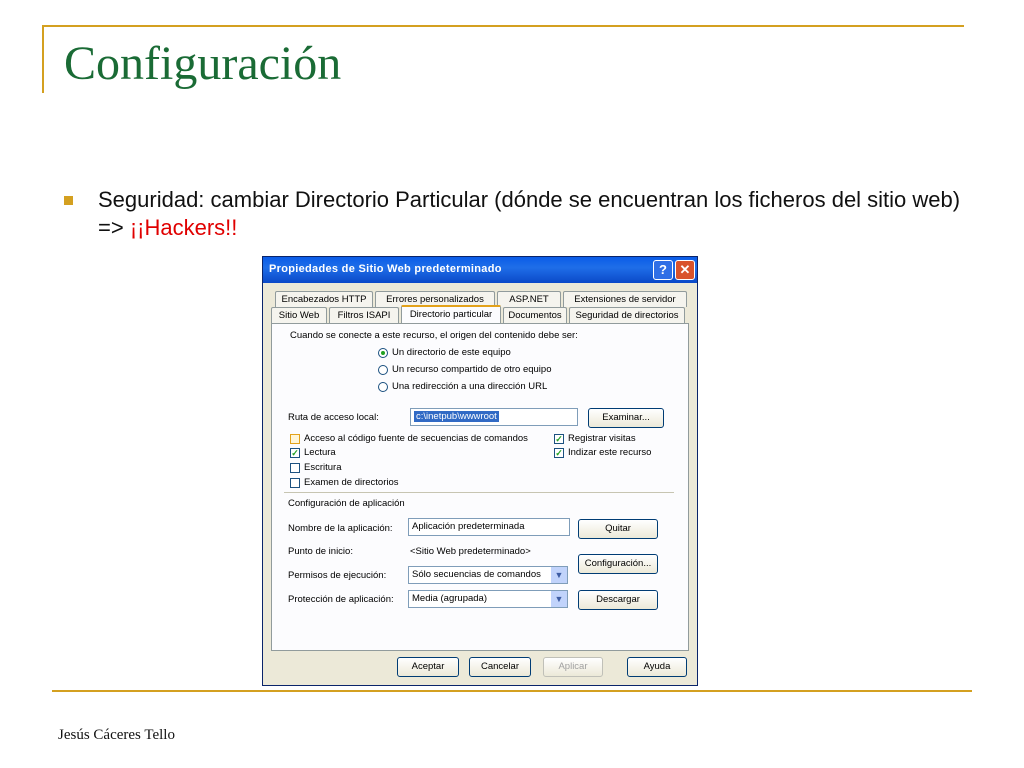  What do you see at coordinates (116, 735) in the screenshot?
I see `footer-author: Jesús Cáceres Tello` at bounding box center [116, 735].